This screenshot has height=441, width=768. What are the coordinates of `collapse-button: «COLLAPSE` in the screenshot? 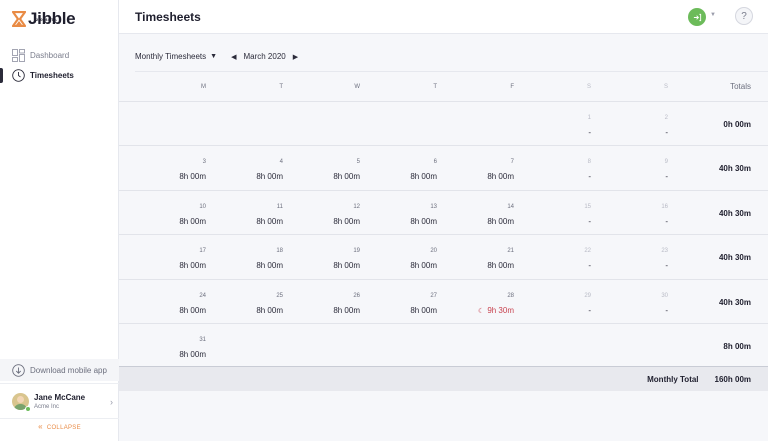 It's located at (59, 426).